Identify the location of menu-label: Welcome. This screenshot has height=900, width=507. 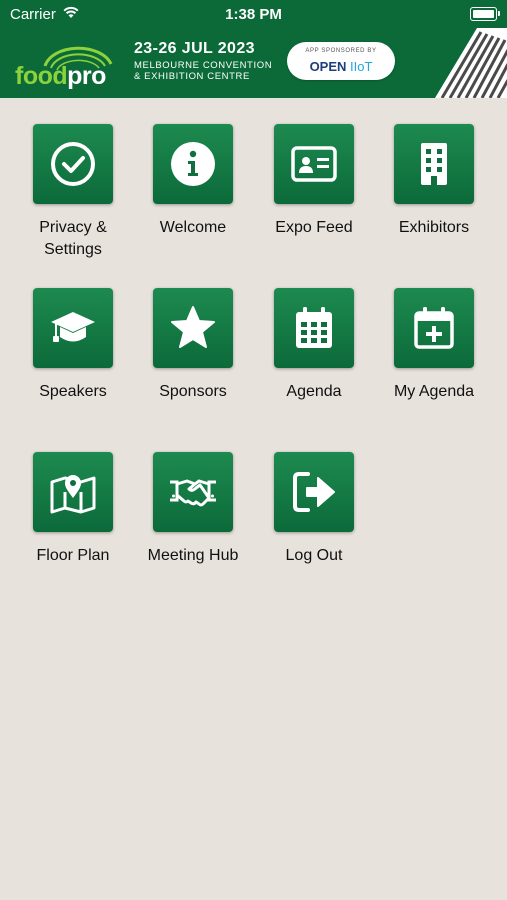
(193, 227).